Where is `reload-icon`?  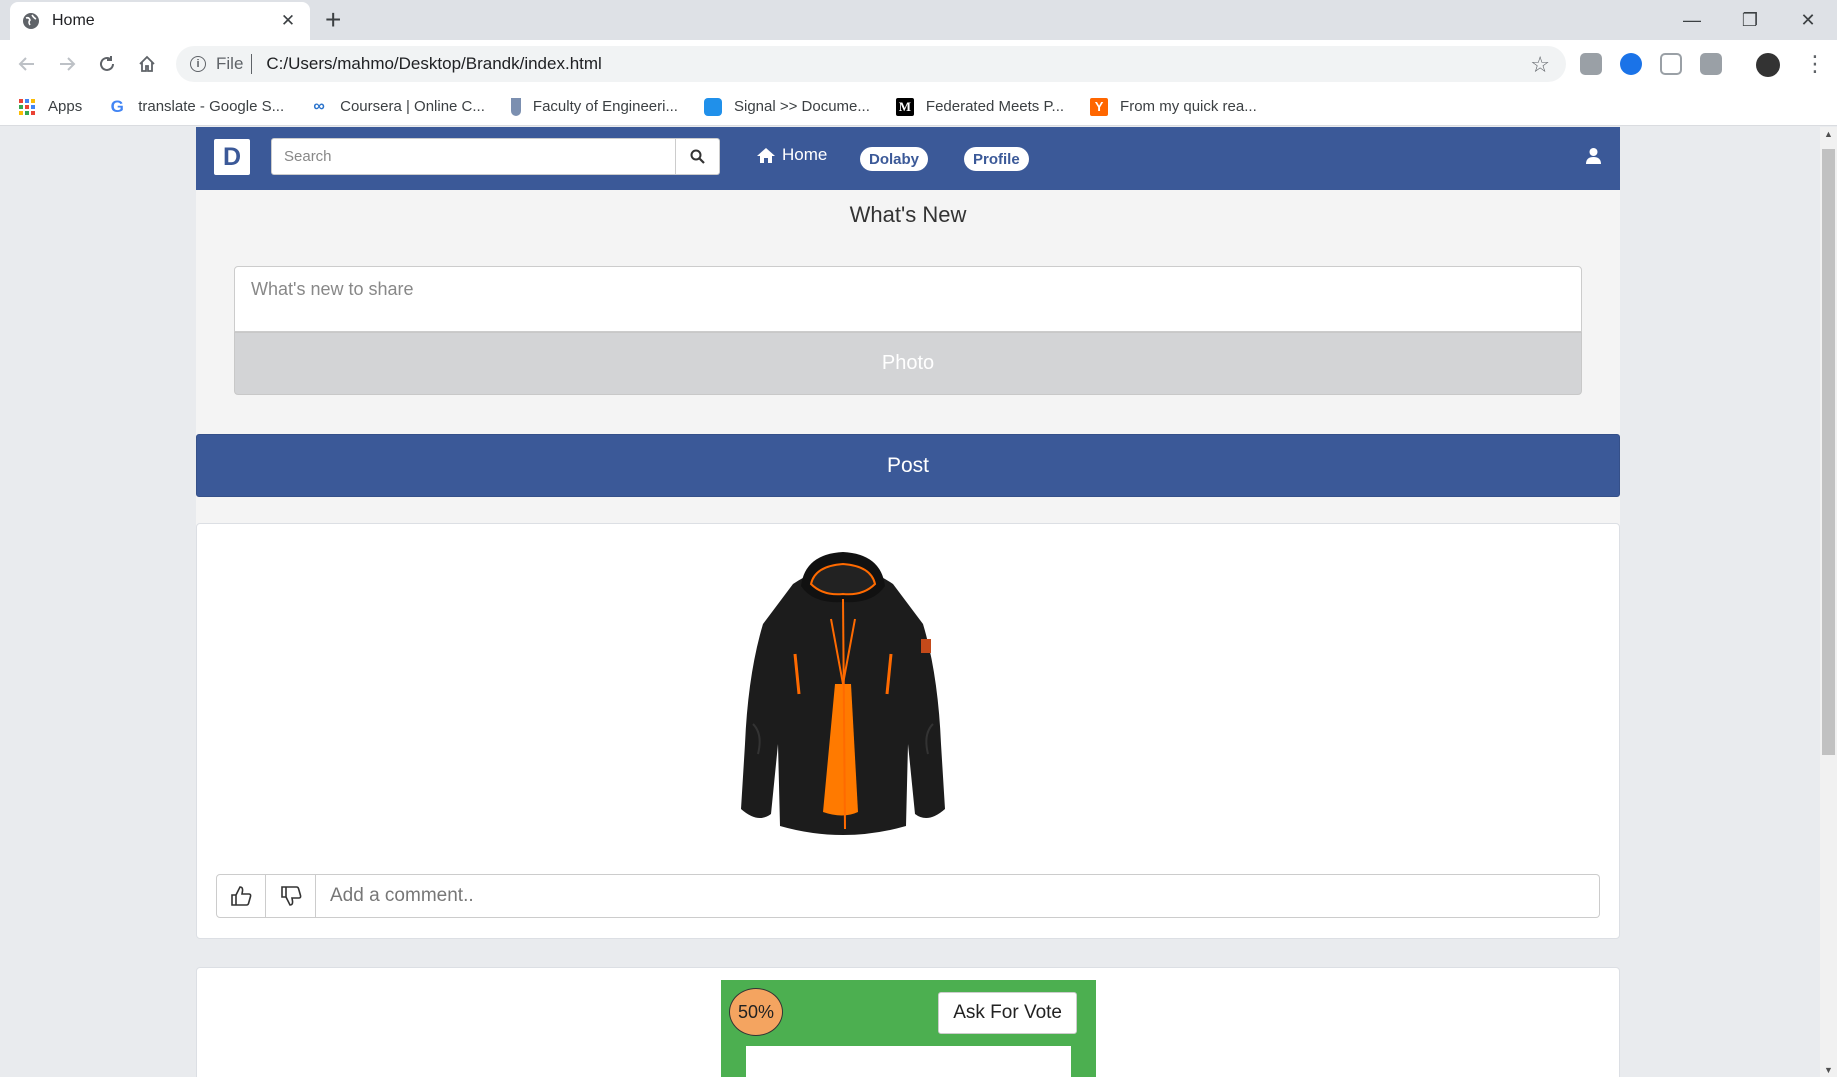
reload-icon is located at coordinates (107, 63).